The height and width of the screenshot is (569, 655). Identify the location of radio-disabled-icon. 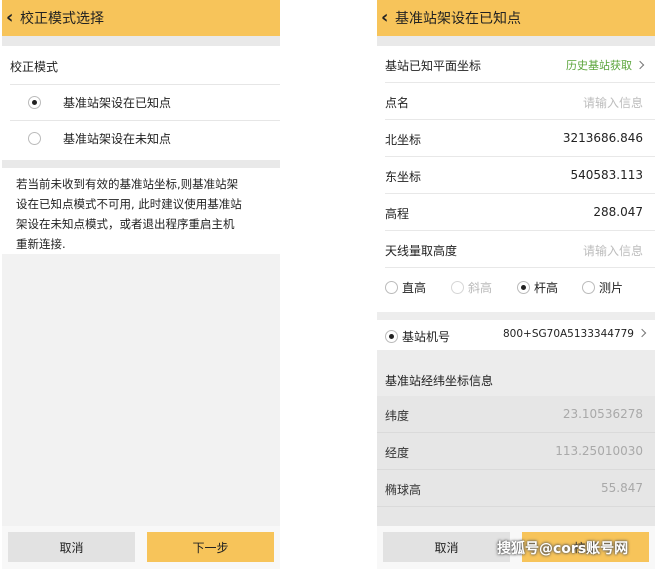
(457, 287).